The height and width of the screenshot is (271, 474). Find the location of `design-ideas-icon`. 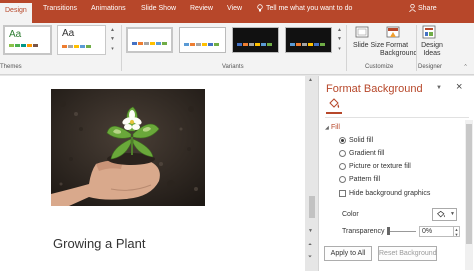

design-ideas-icon is located at coordinates (429, 32).